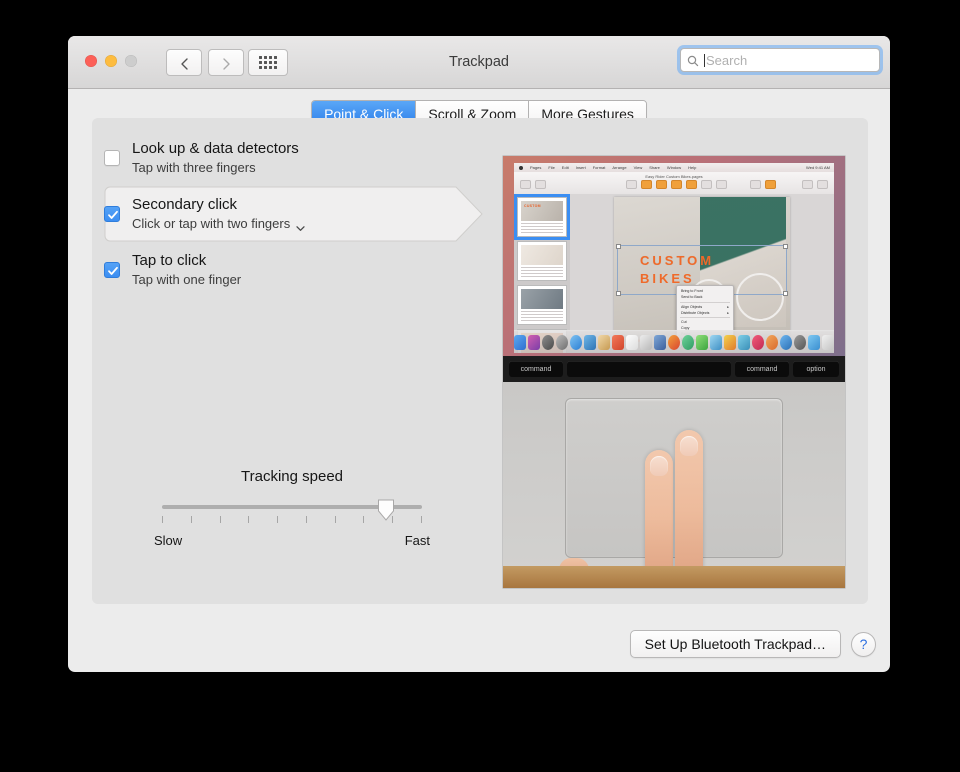  Describe the element at coordinates (536, 369) in the screenshot. I see `key-command-left: command` at that location.